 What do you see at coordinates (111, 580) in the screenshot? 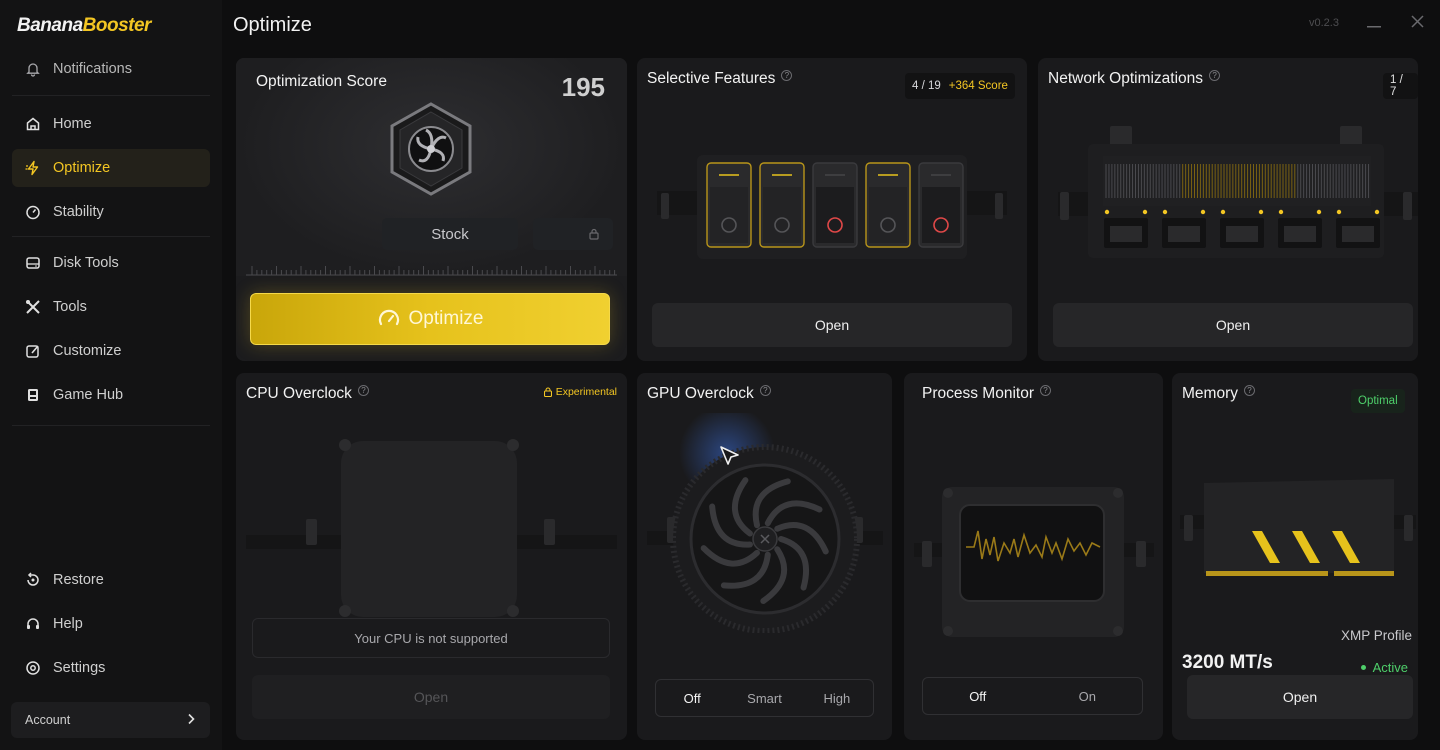
I see `sidebar-item-restore: Restore` at bounding box center [111, 580].